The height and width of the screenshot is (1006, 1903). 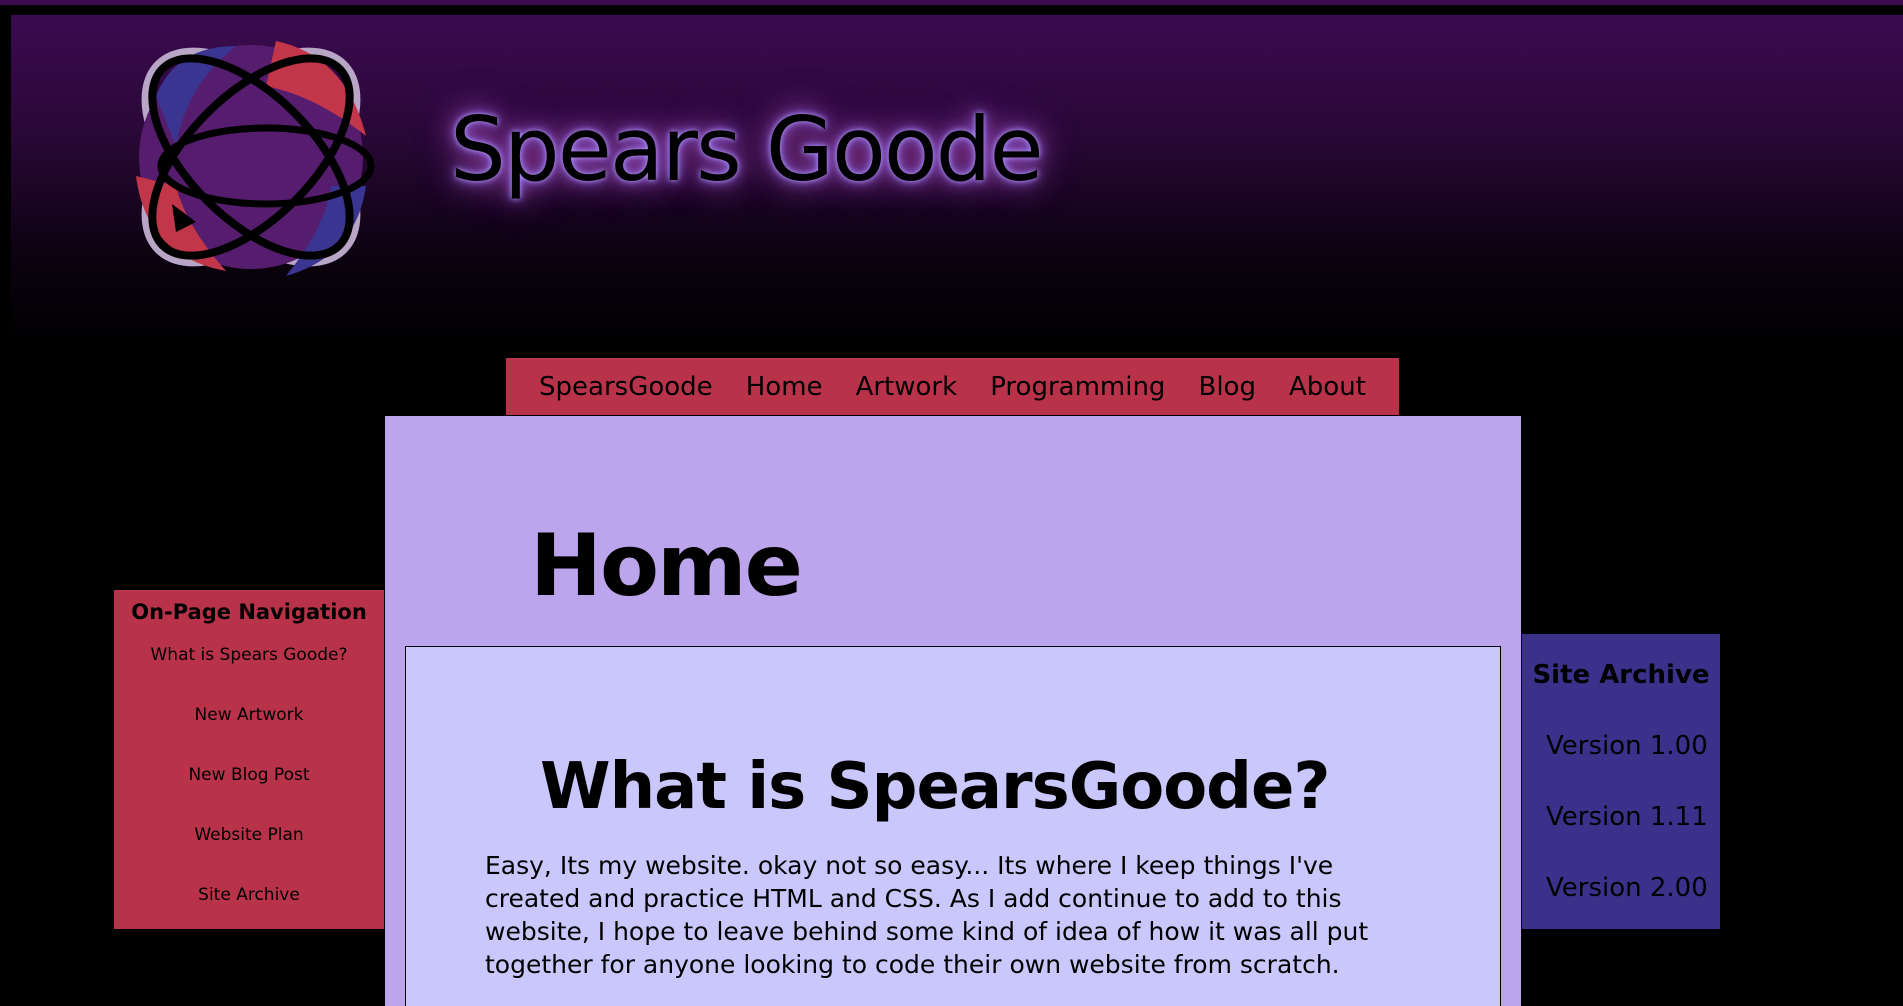 I want to click on left-nav-item-site-archive: Site Archive, so click(x=249, y=895).